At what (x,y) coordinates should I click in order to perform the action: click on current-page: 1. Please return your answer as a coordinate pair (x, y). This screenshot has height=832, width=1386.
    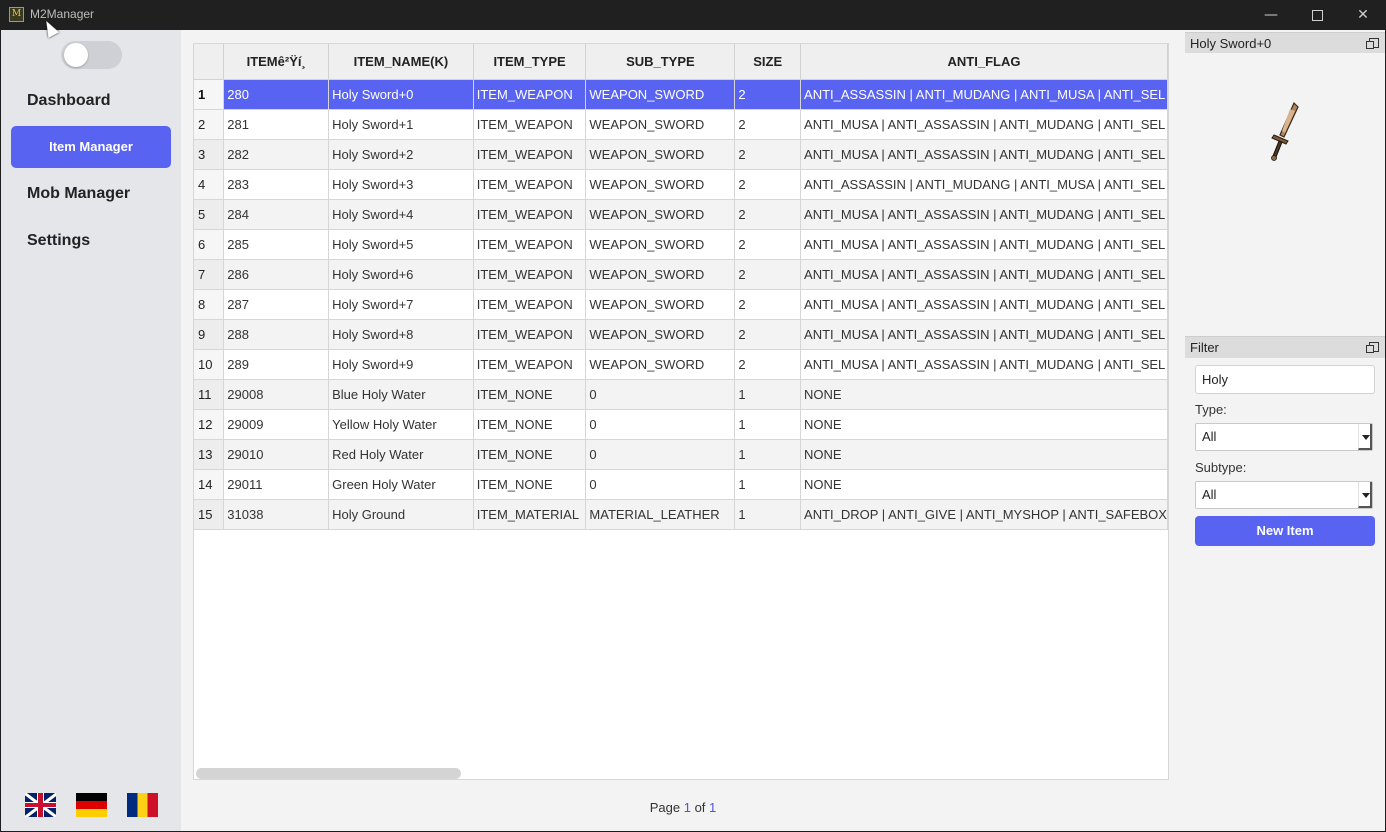
    Looking at the image, I should click on (687, 807).